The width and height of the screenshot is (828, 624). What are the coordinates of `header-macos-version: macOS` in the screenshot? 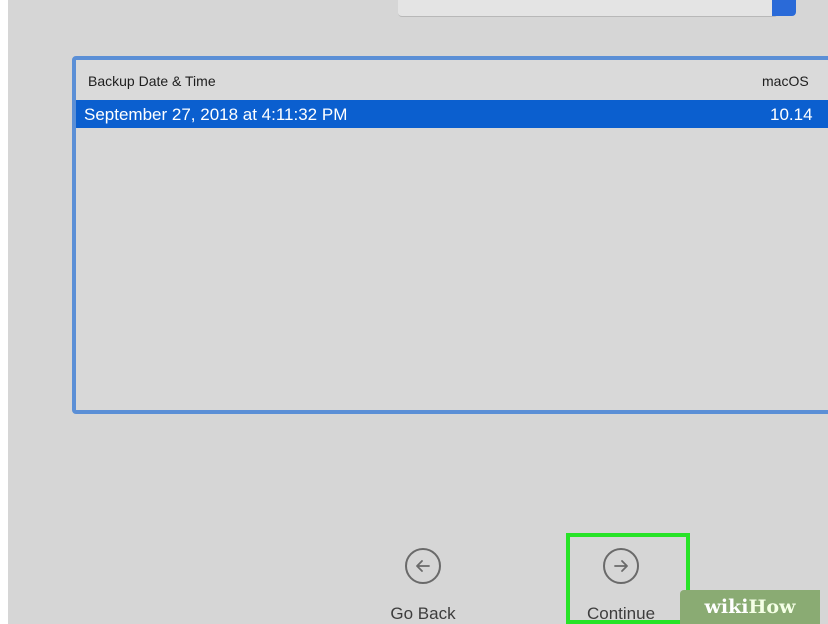 It's located at (785, 81).